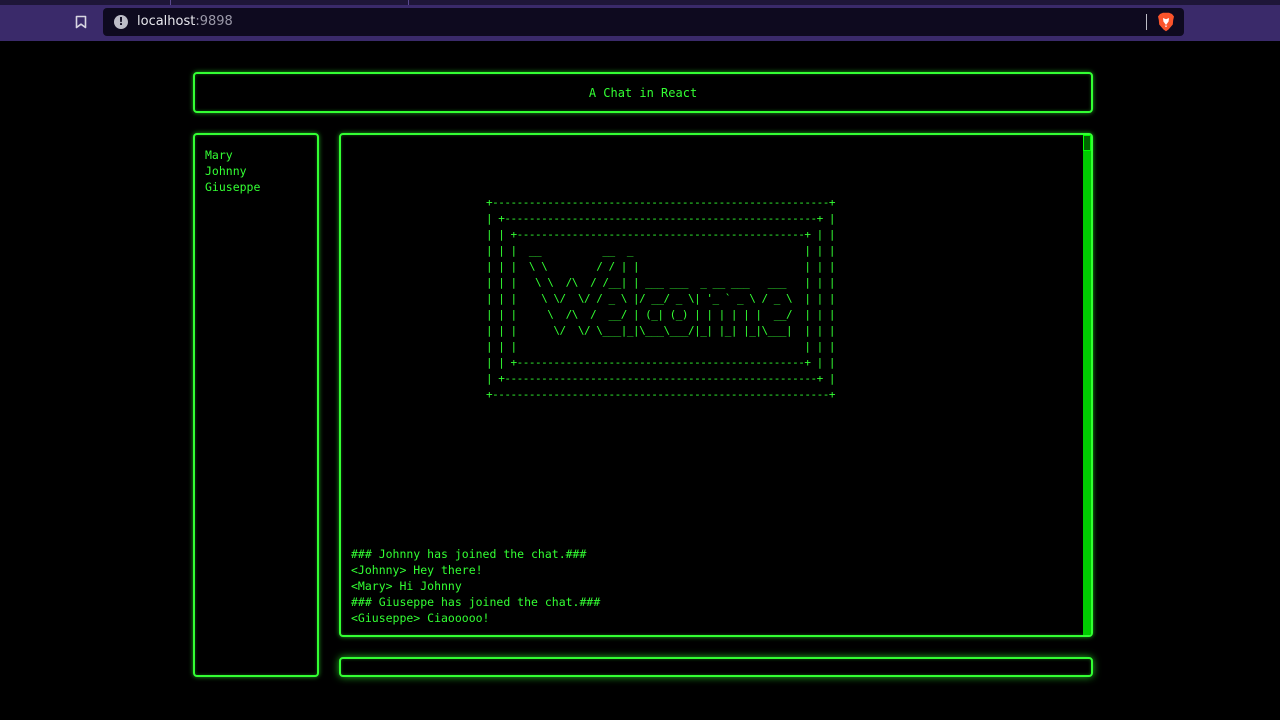  I want to click on bookmark-icon, so click(81, 22).